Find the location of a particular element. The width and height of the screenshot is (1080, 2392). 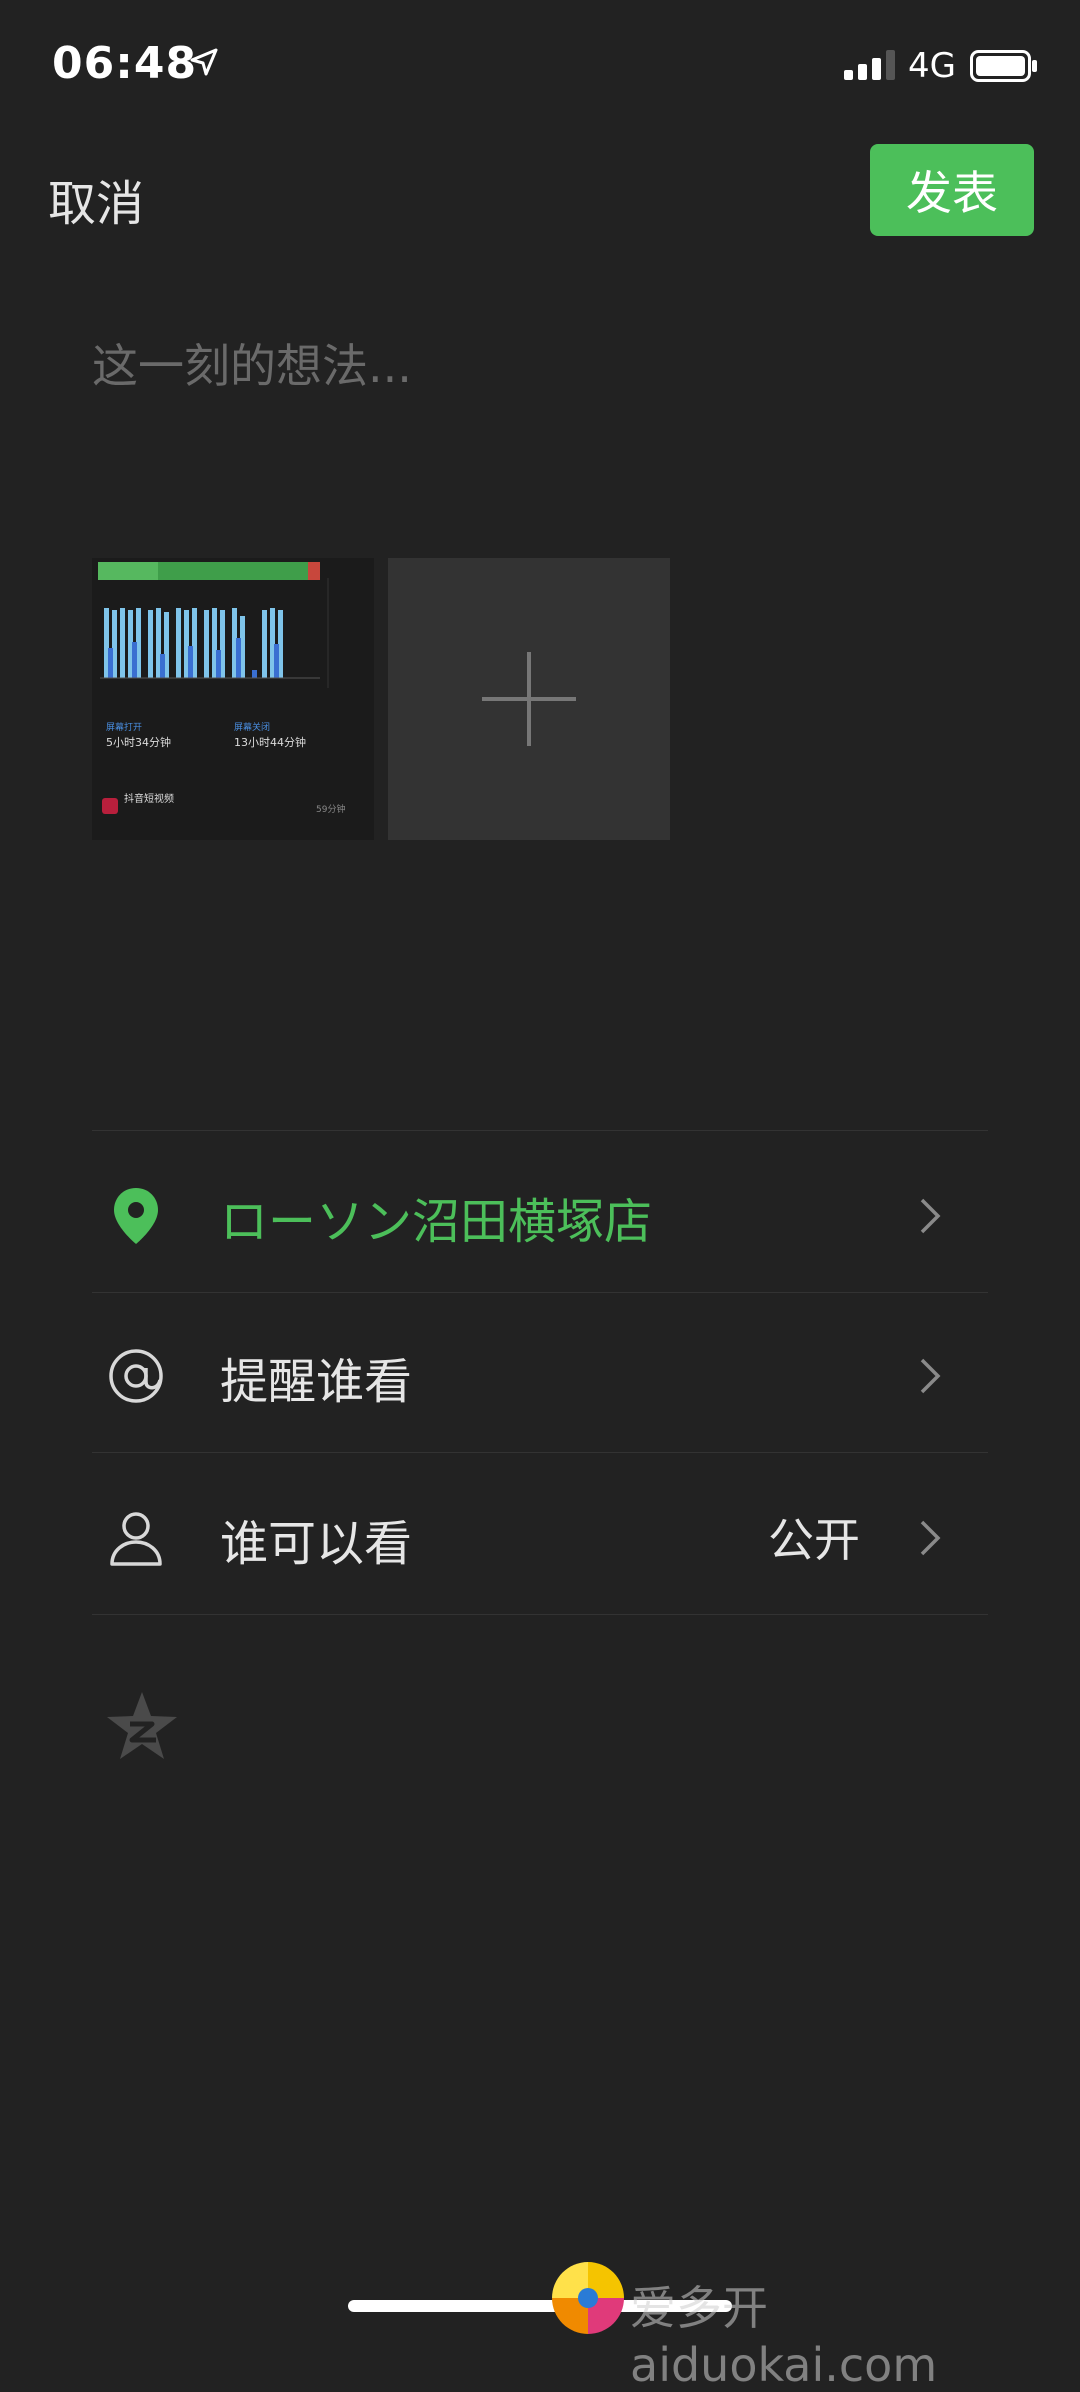

cancel-button: 取消 is located at coordinates (96, 199).